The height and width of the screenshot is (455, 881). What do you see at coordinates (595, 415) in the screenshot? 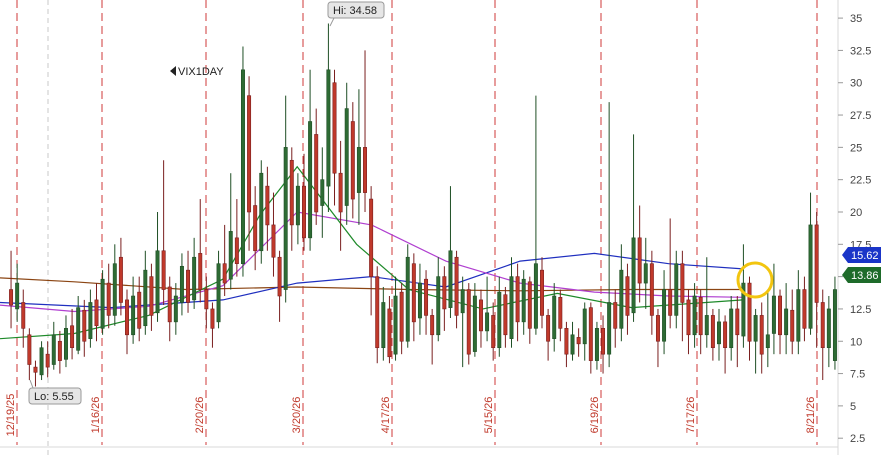
I see `date-tick-label: 6/19/26` at bounding box center [595, 415].